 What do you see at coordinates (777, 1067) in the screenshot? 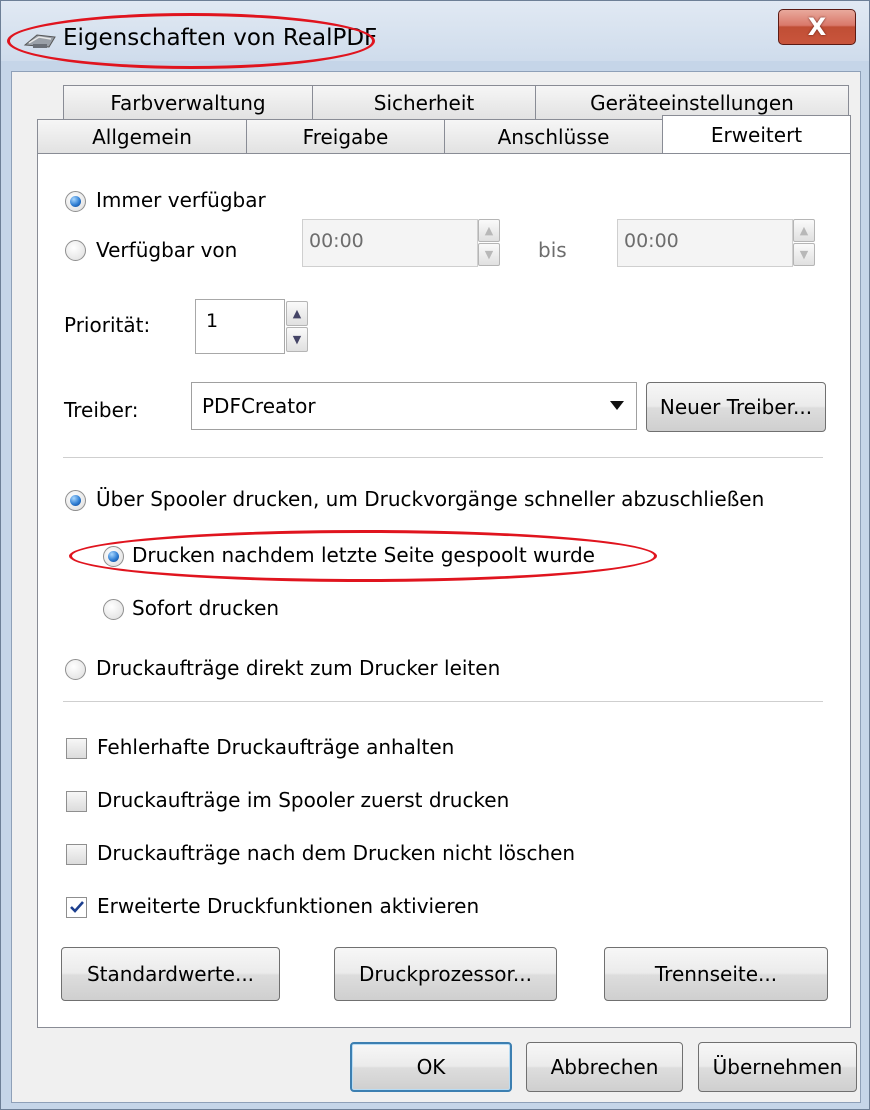
I see `apply-button: Übernehmen` at bounding box center [777, 1067].